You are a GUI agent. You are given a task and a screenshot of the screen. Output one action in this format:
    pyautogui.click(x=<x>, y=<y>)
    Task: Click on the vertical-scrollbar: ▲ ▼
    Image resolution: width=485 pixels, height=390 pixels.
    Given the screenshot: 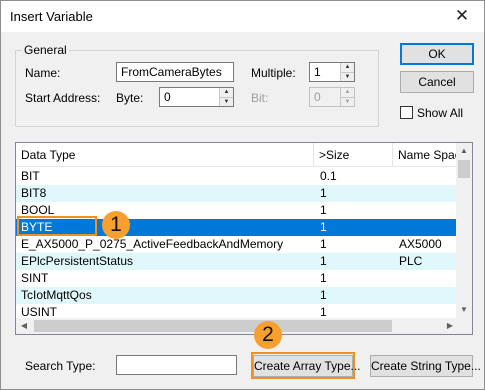 What is the action you would take?
    pyautogui.click(x=464, y=230)
    